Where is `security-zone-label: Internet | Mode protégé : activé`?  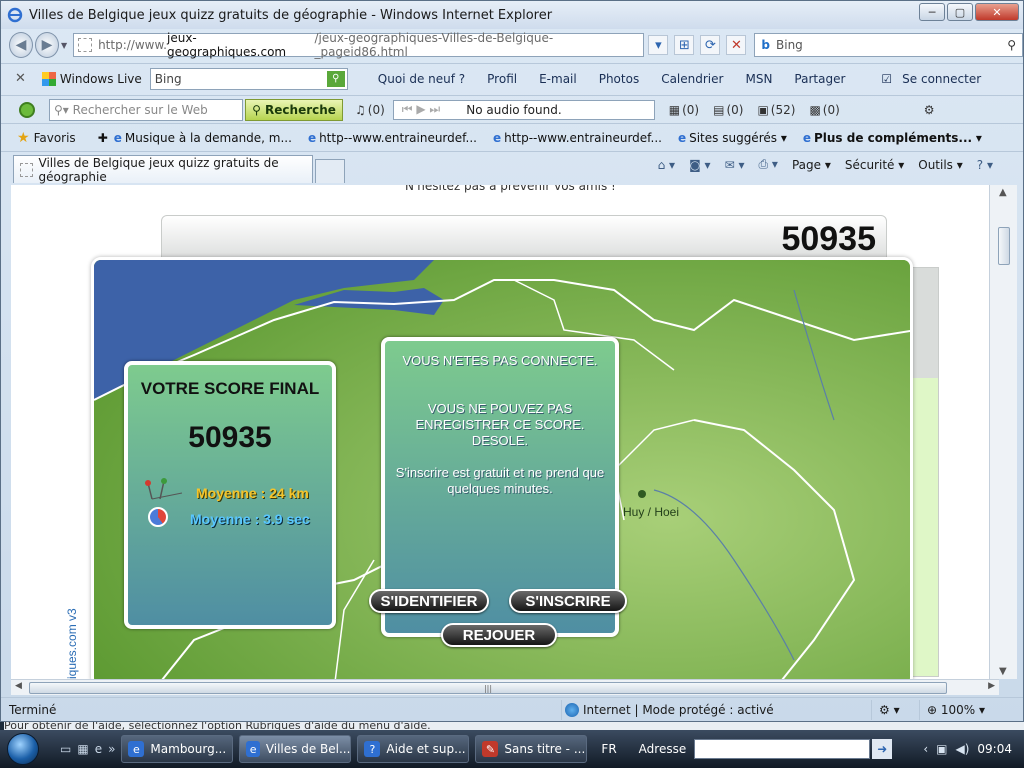 security-zone-label: Internet | Mode protégé : activé is located at coordinates (678, 709).